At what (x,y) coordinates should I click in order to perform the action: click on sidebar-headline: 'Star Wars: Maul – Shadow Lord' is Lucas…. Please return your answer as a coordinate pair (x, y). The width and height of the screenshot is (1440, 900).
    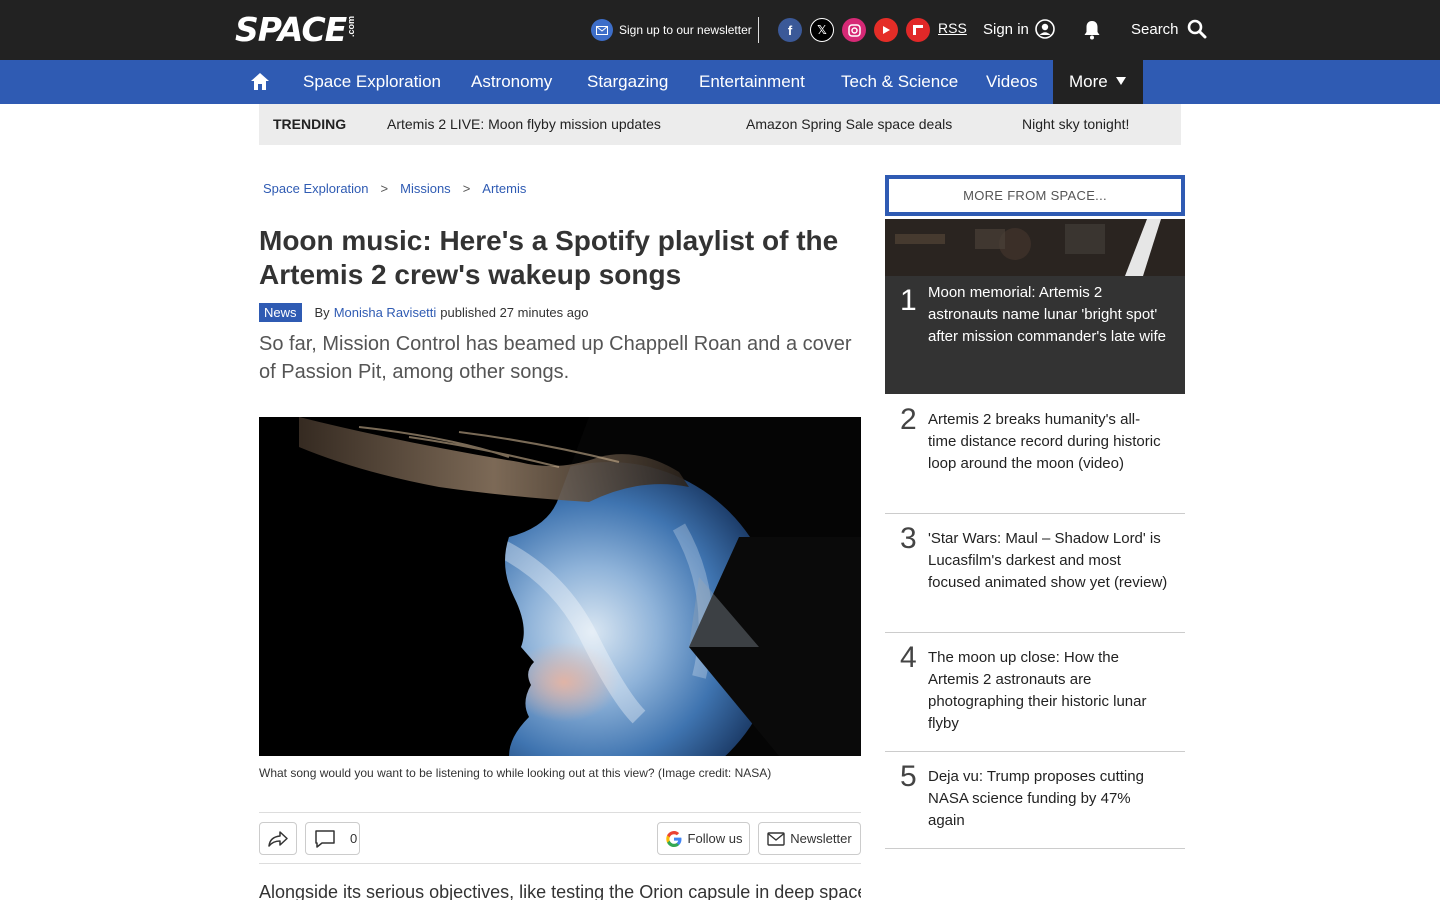
    Looking at the image, I should click on (1048, 560).